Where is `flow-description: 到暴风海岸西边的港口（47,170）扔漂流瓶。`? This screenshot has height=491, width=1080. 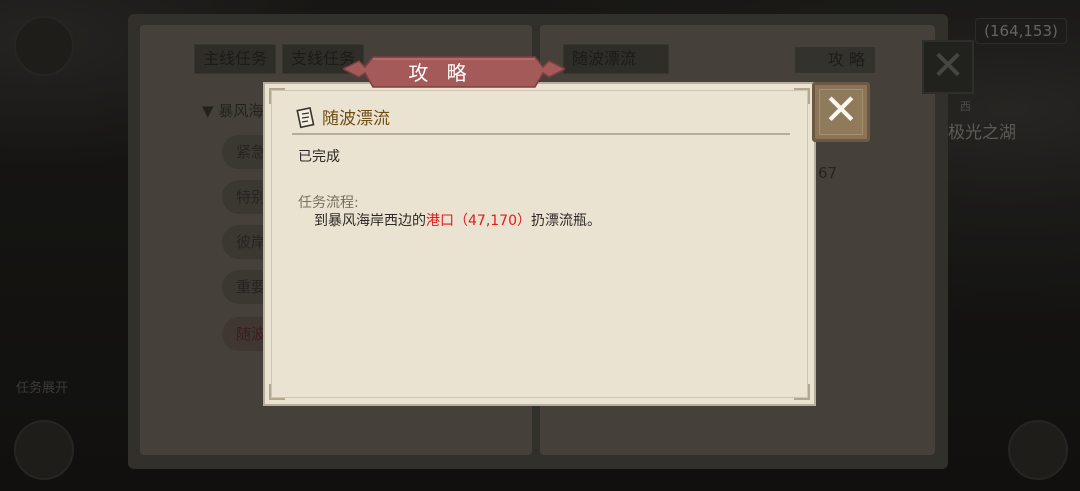
flow-description: 到暴风海岸西边的港口（47,170）扔漂流瓶。 is located at coordinates (457, 220).